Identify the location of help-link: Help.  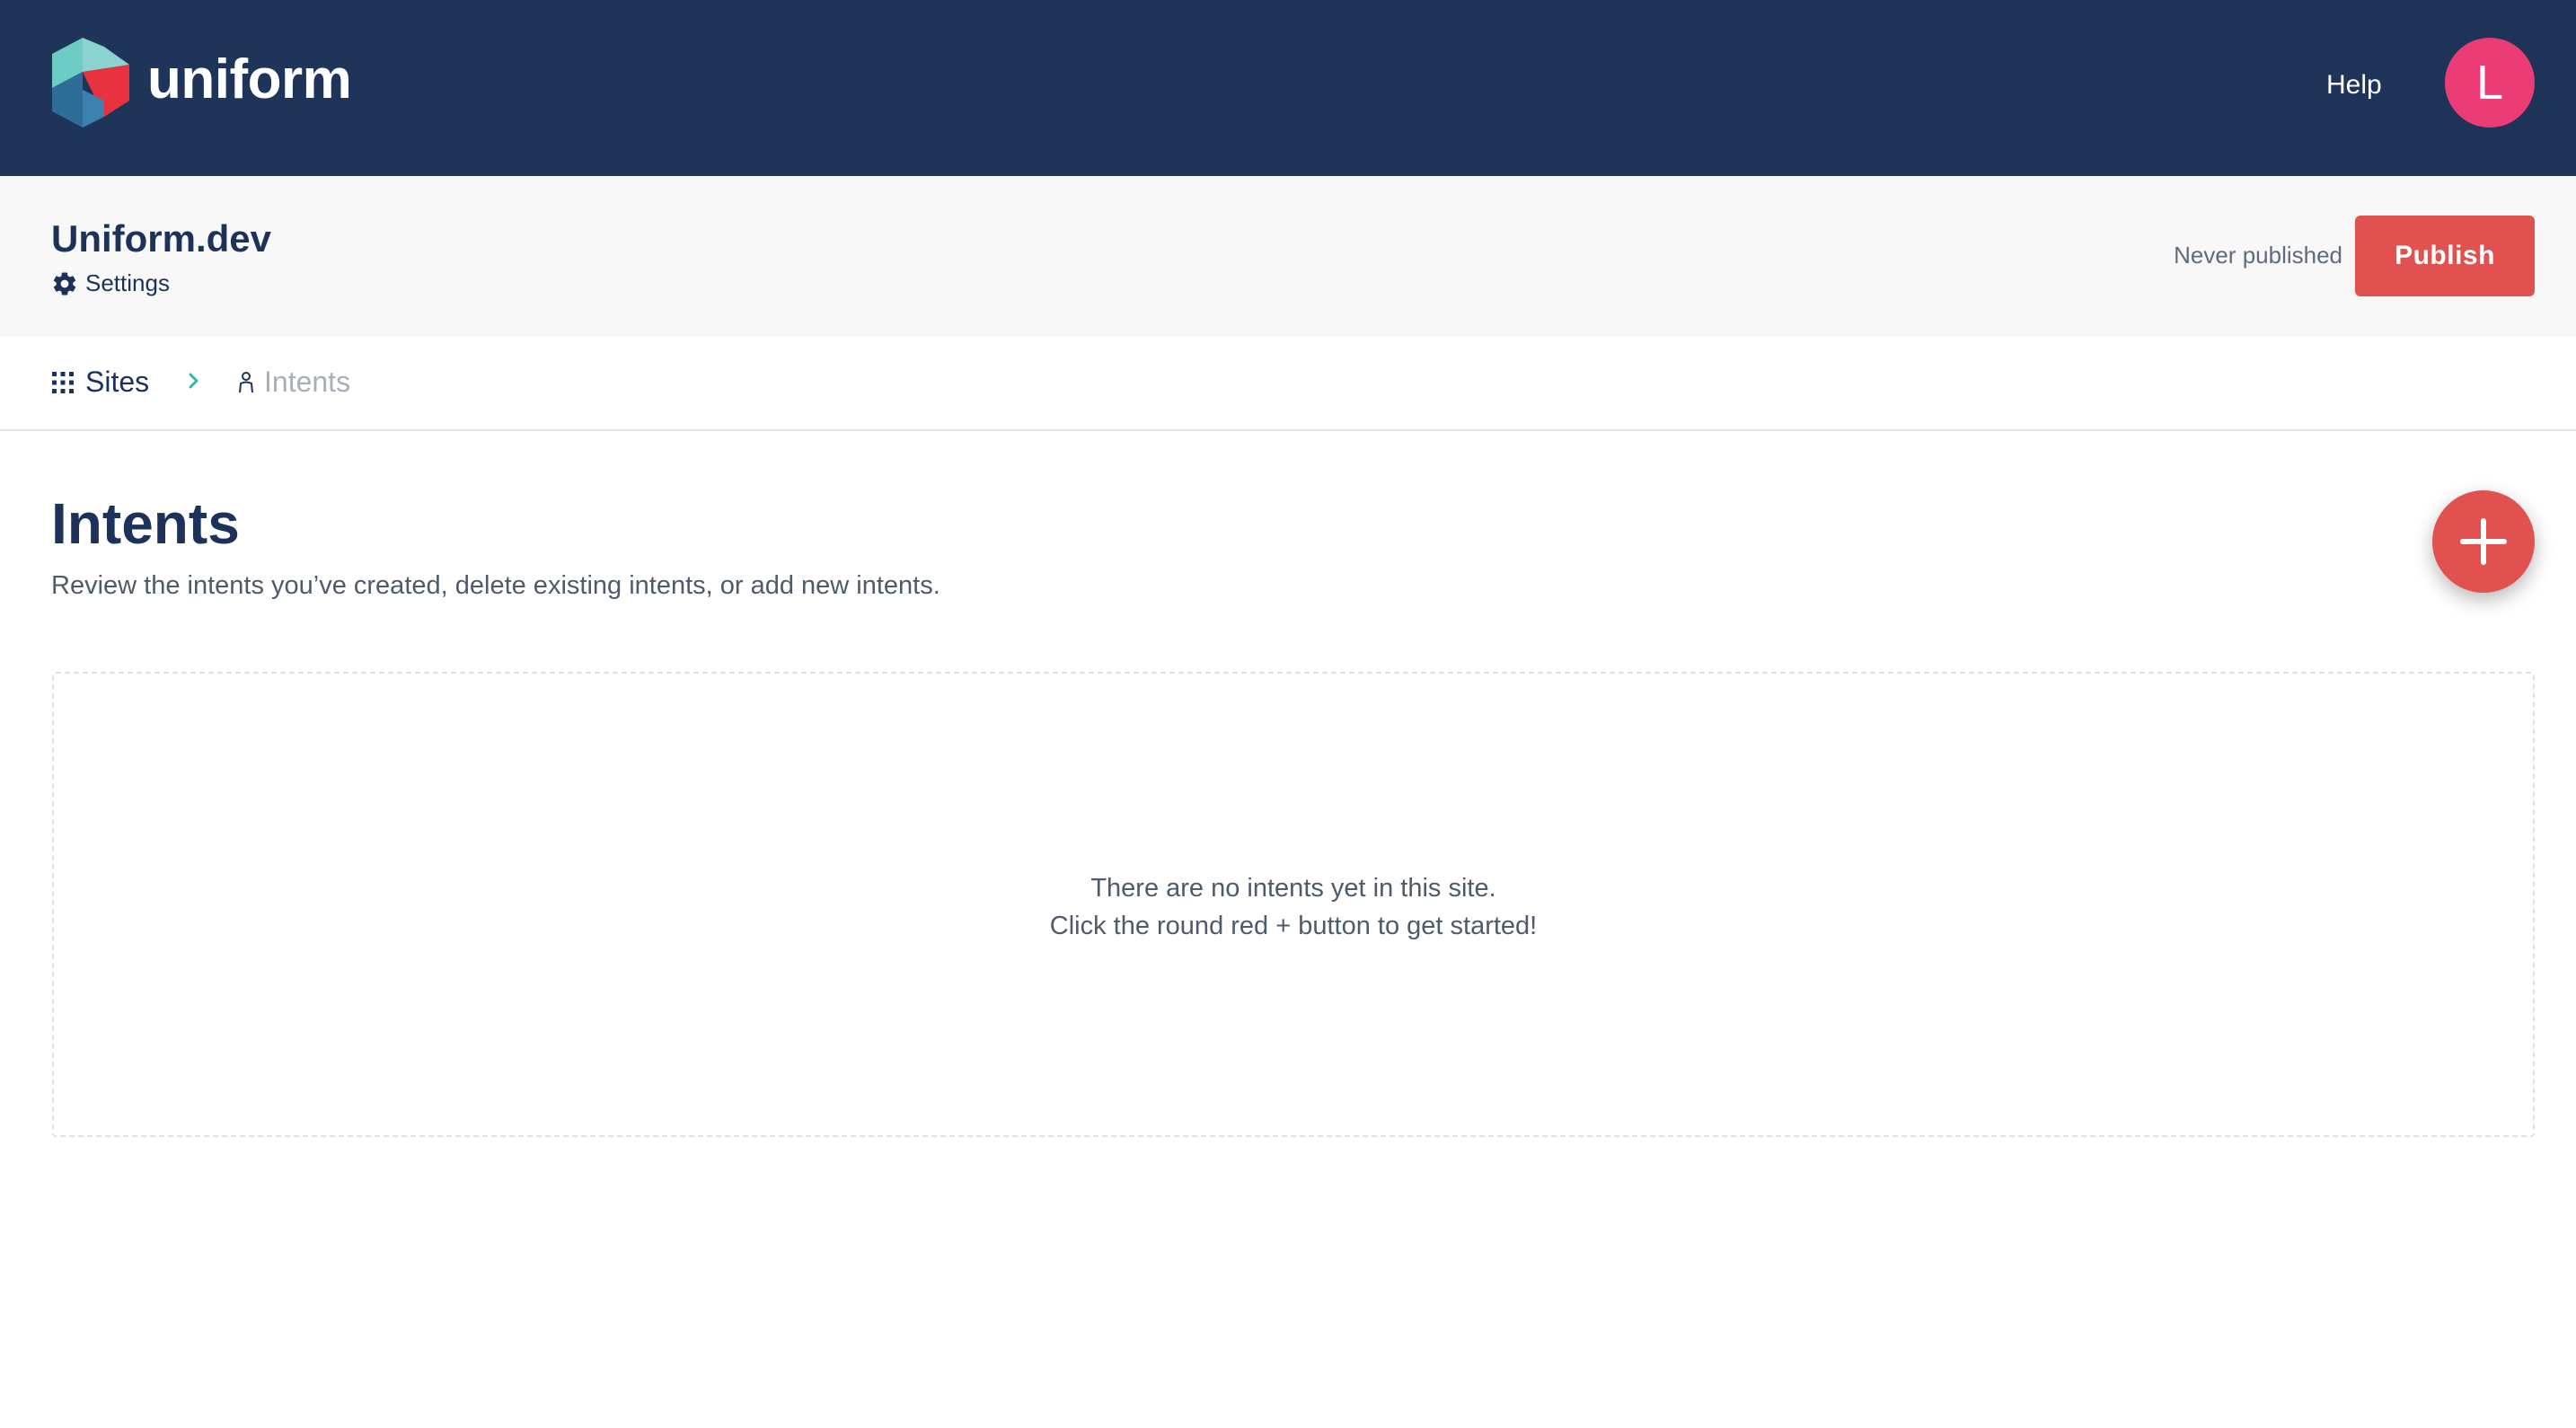
(2354, 86).